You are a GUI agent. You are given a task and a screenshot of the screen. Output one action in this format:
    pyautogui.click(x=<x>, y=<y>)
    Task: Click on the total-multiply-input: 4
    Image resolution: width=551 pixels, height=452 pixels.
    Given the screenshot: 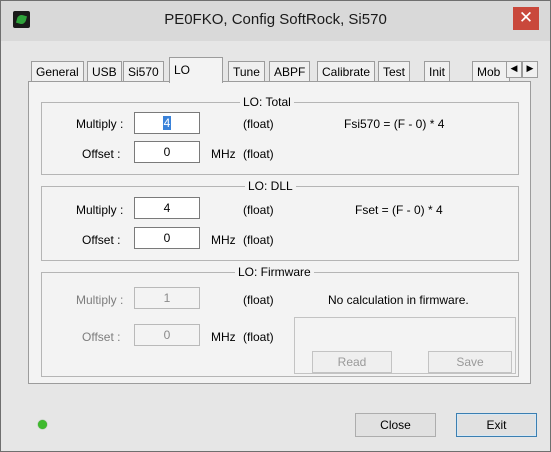 What is the action you would take?
    pyautogui.click(x=167, y=123)
    